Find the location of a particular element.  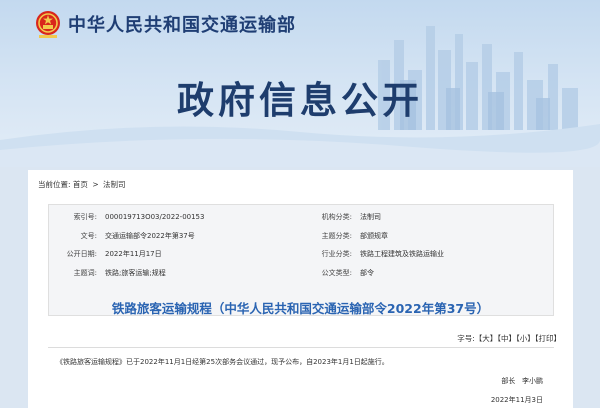

font-size-small-button: 【小】 is located at coordinates (525, 338).